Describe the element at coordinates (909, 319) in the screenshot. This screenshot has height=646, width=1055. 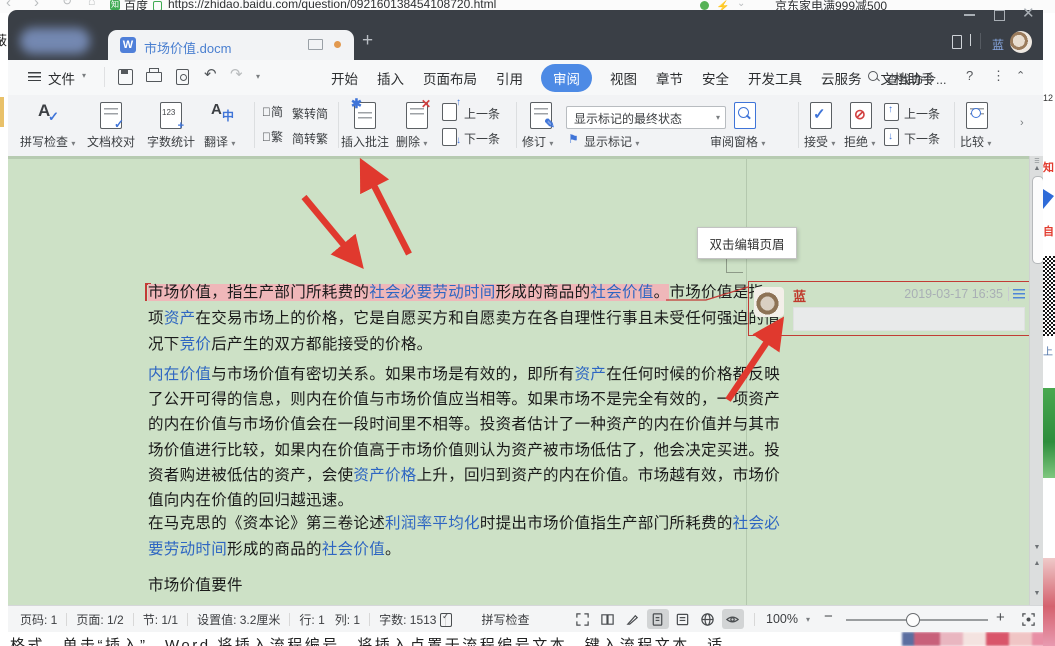
I see `comment-reply-input` at that location.